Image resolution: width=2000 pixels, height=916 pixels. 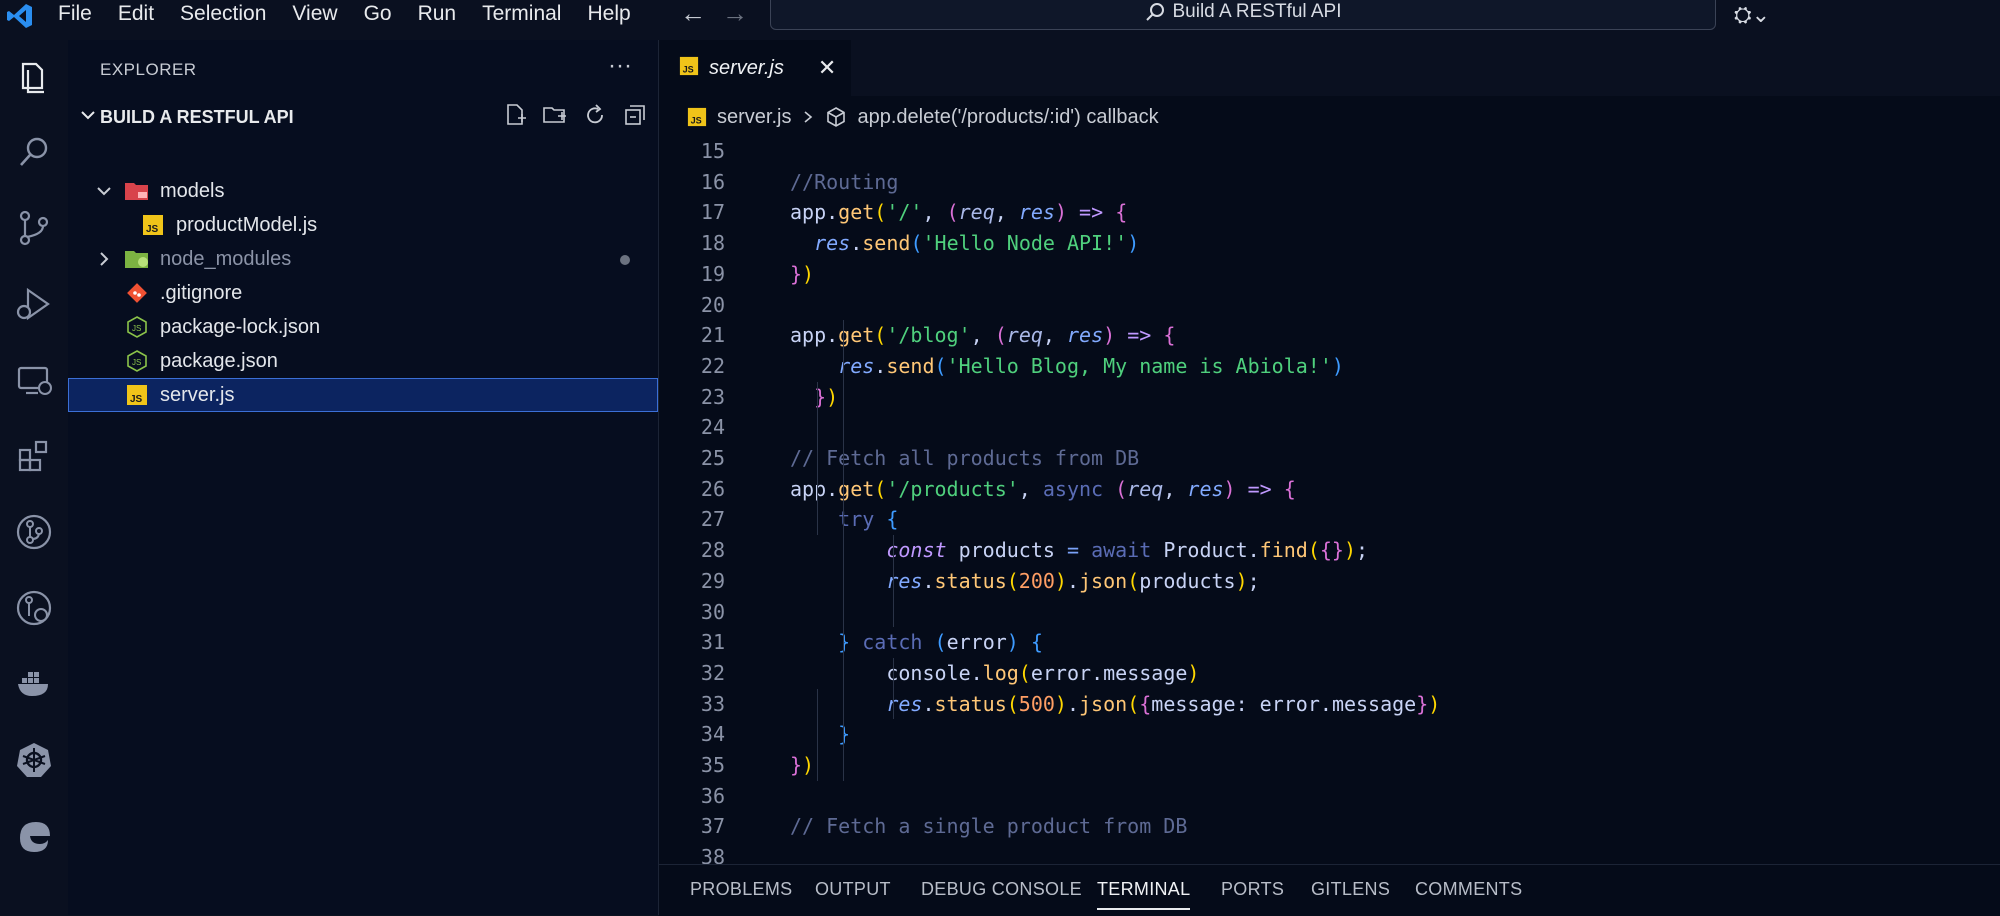 What do you see at coordinates (1329, 765) in the screenshot?
I see `code-line: 35})` at bounding box center [1329, 765].